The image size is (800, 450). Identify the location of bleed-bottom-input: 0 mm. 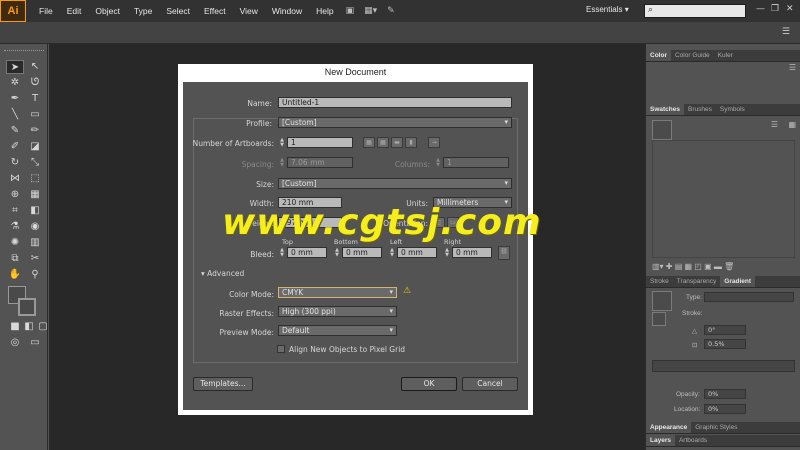
(362, 252).